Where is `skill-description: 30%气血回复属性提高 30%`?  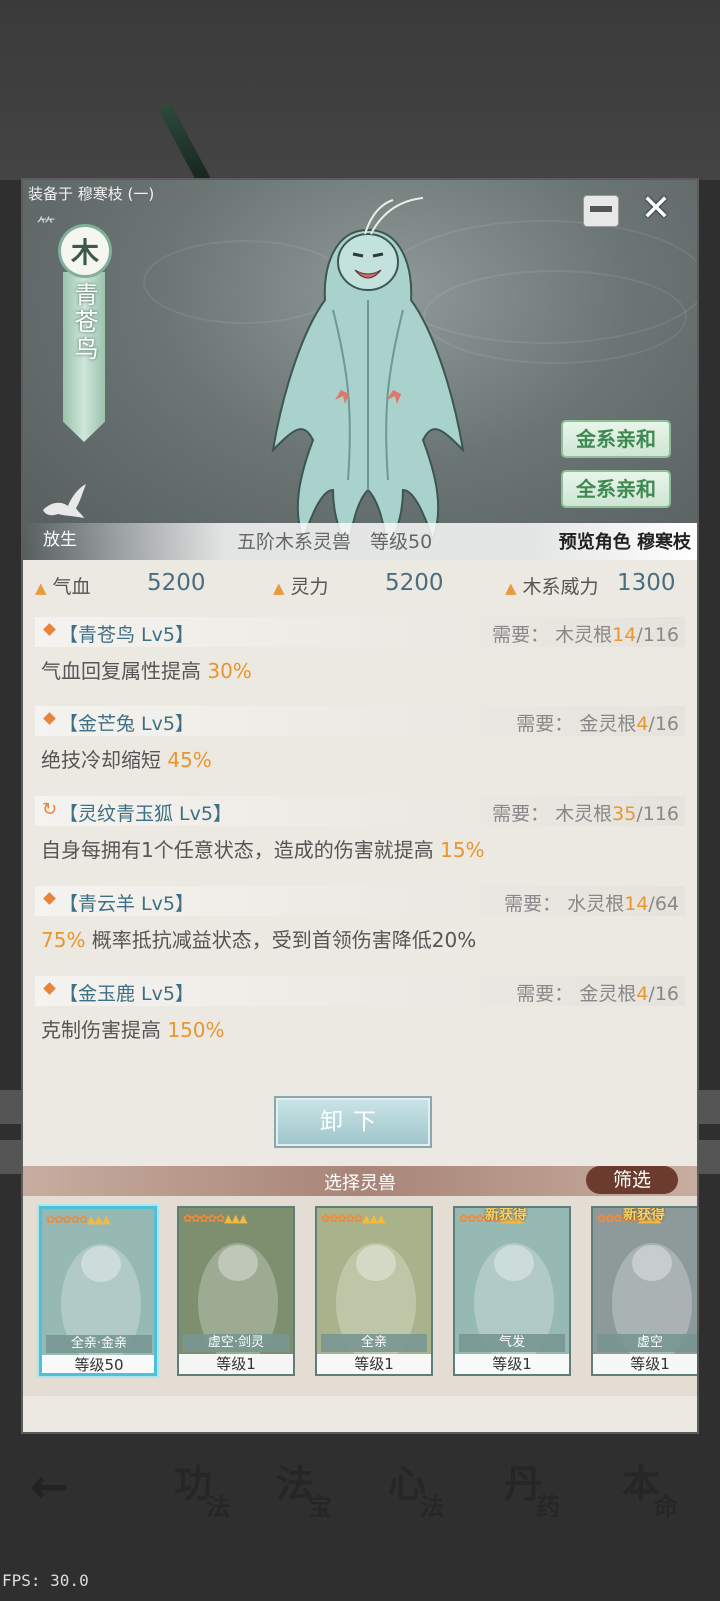
skill-description: 30%气血回复属性提高 30% is located at coordinates (146, 669).